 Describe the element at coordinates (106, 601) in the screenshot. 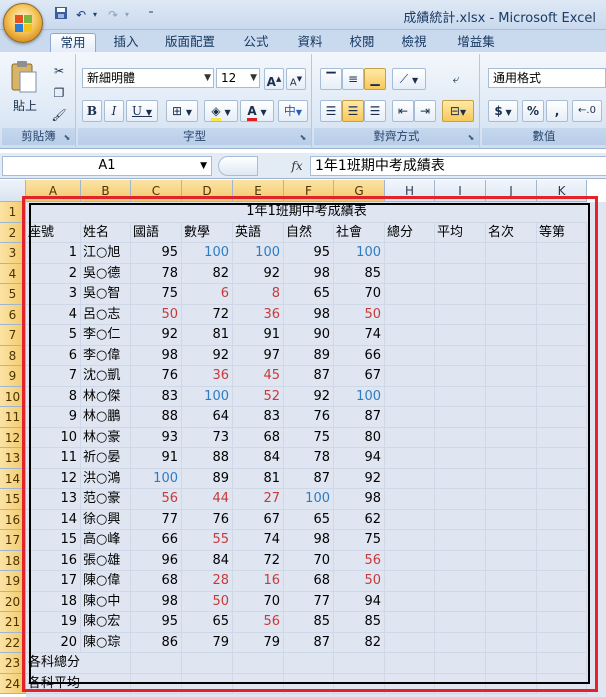

I see `student-name-cell: 陳○中` at that location.